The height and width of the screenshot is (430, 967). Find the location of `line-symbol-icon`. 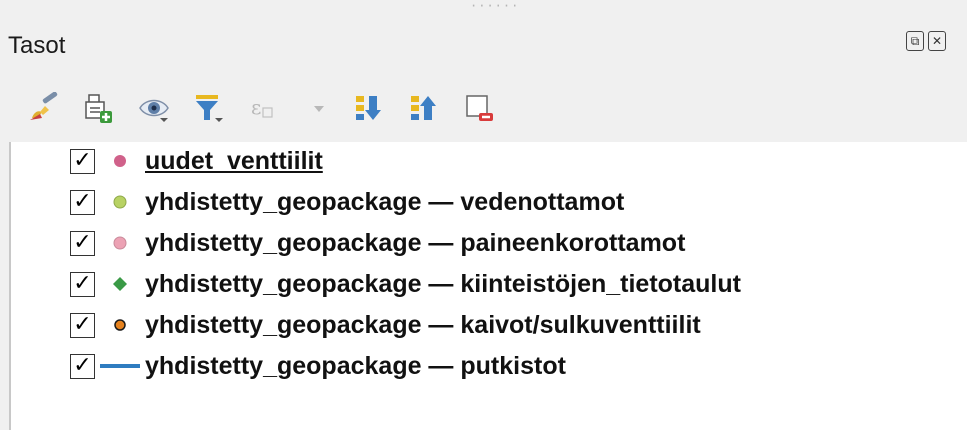

line-symbol-icon is located at coordinates (120, 366).